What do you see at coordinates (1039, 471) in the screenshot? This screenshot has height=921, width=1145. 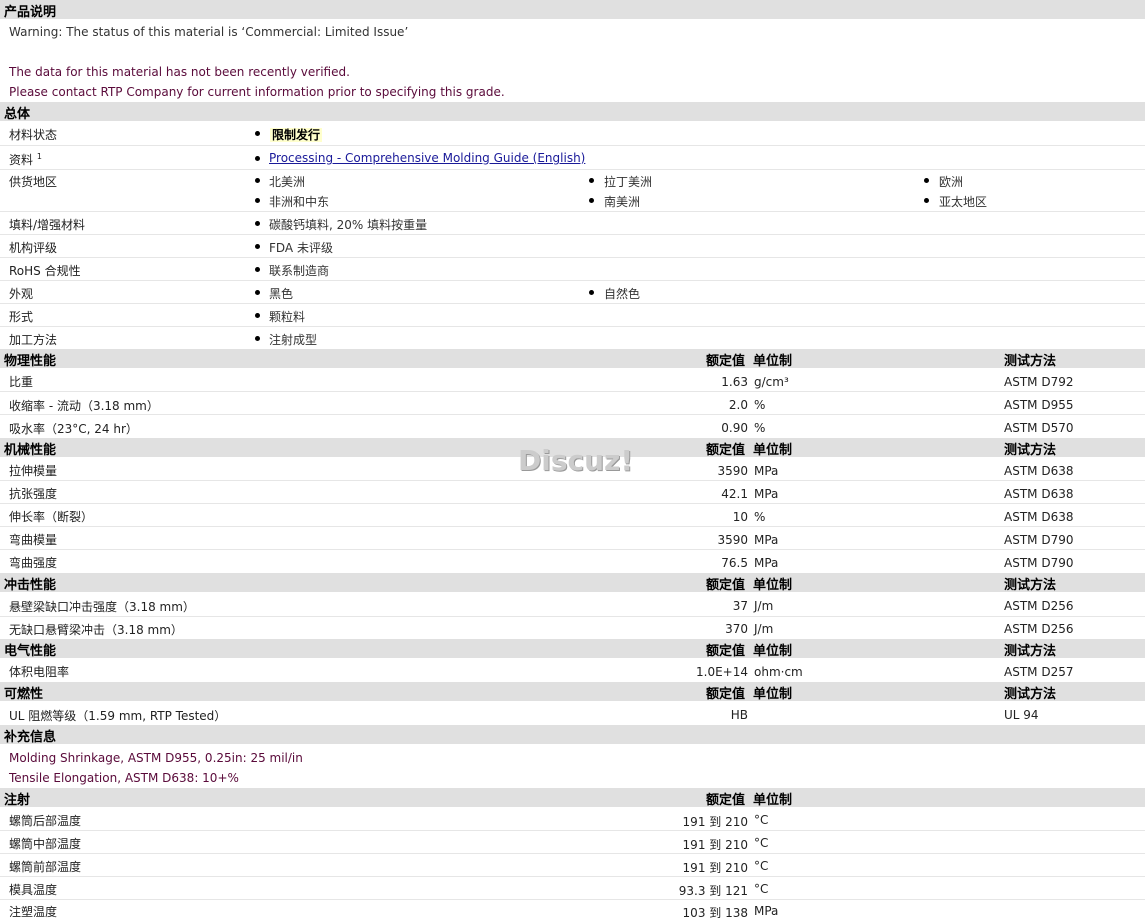 I see `row-method: ASTM D638` at bounding box center [1039, 471].